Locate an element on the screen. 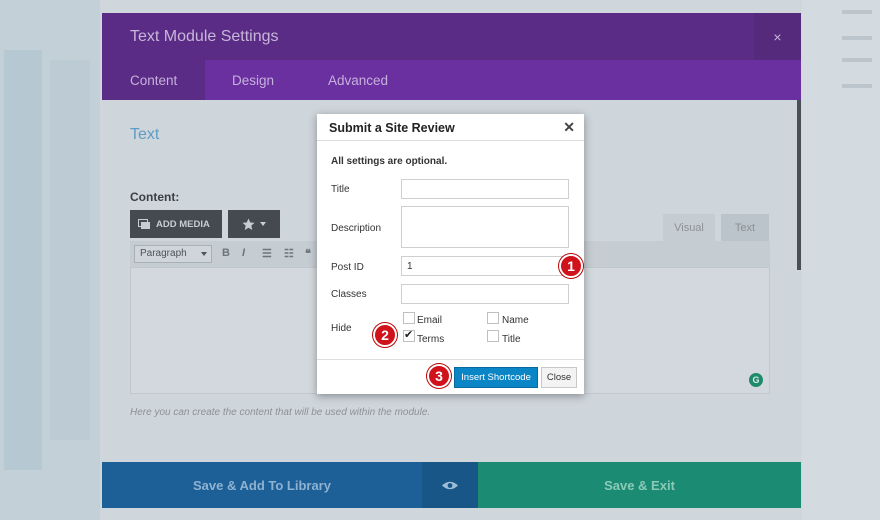  classes-input is located at coordinates (485, 294).